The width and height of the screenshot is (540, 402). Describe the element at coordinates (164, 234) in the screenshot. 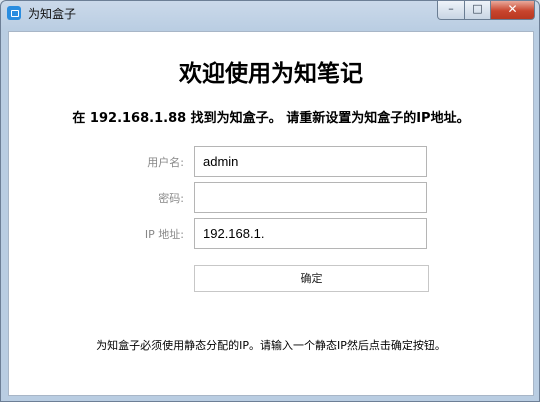

I see `ip-address-label: IP 地址:` at that location.